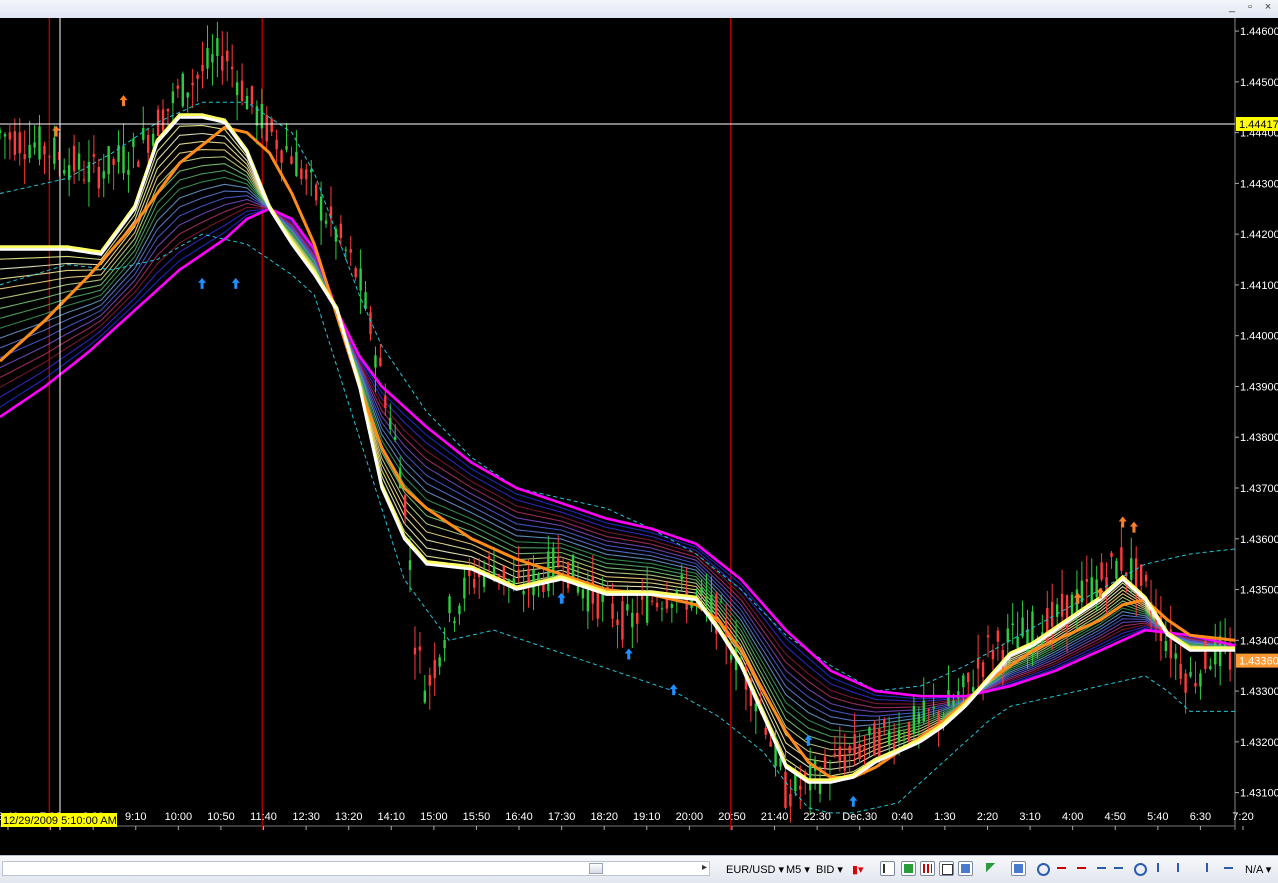 The width and height of the screenshot is (1278, 883). I want to click on restore-icon: ▫, so click(1250, 7).